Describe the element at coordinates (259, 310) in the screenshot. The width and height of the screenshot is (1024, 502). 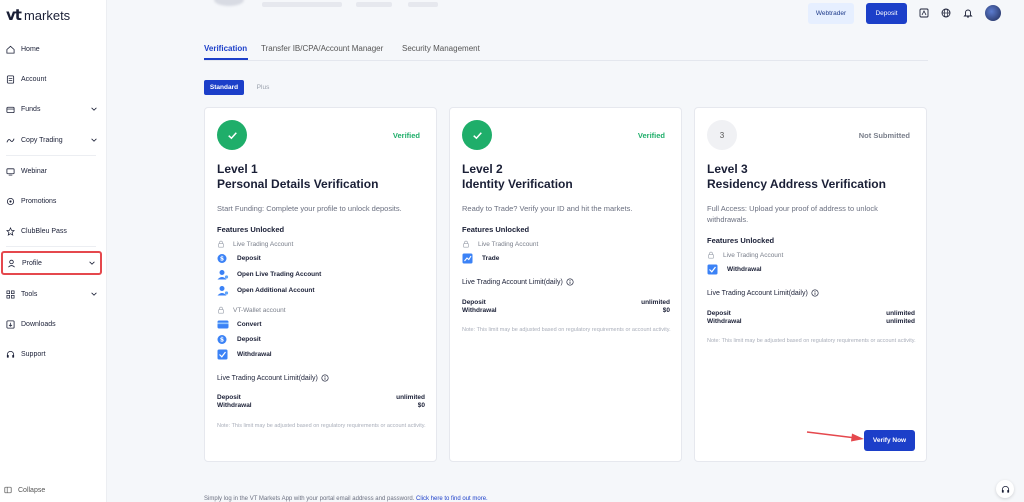
I see `group-name: VT-Wallet account` at that location.